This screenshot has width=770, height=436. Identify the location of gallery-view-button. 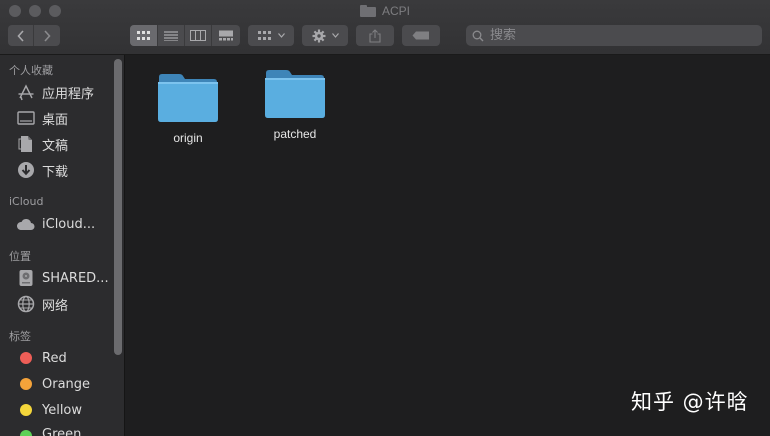
(226, 35).